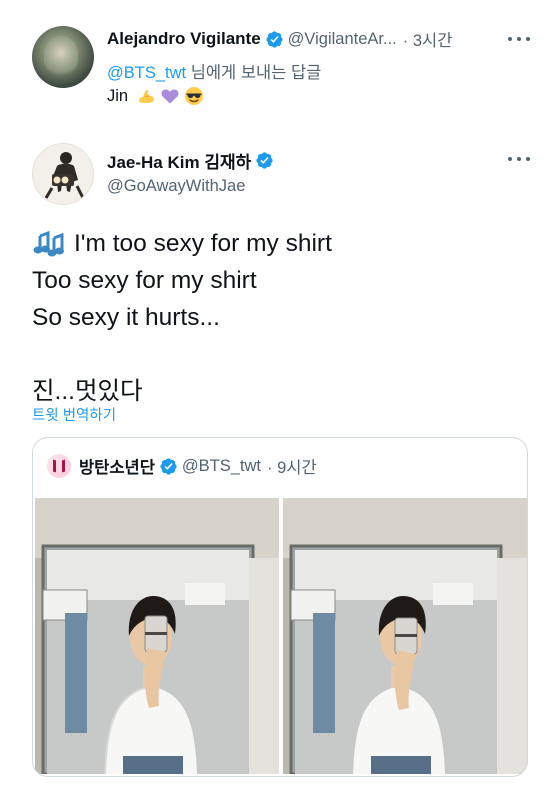 The image size is (560, 798). What do you see at coordinates (170, 96) in the screenshot?
I see `purple-heart-emoji-icon` at bounding box center [170, 96].